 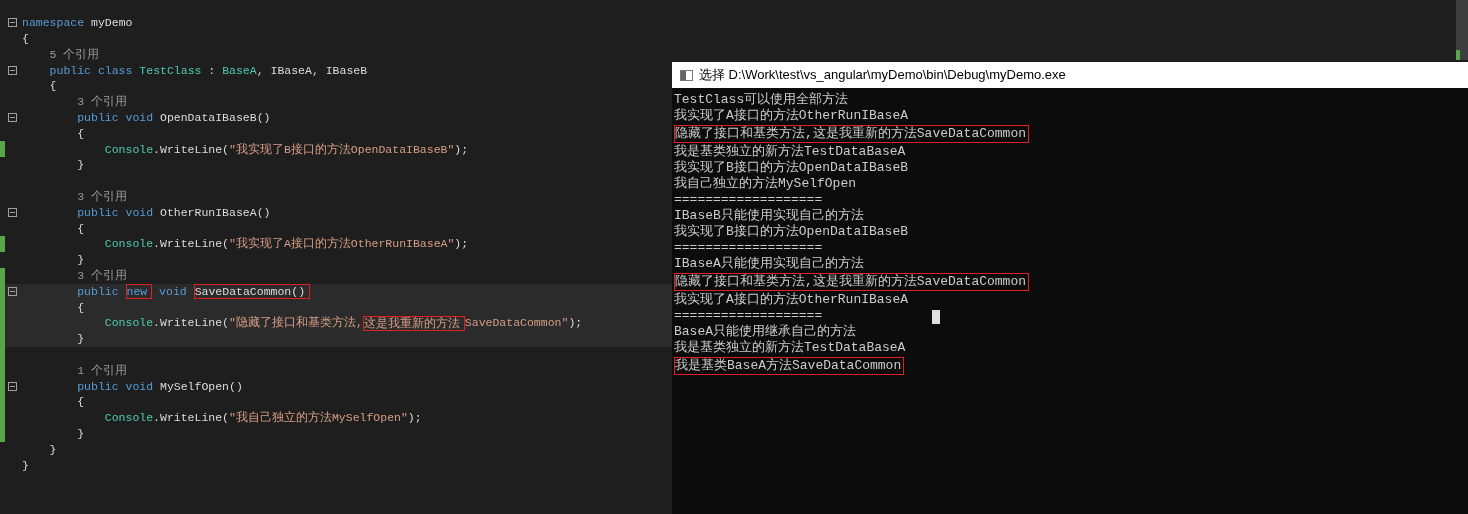 I want to click on code-string: "我实现了A接口的方法OtherRunIBaseA", so click(x=342, y=244).